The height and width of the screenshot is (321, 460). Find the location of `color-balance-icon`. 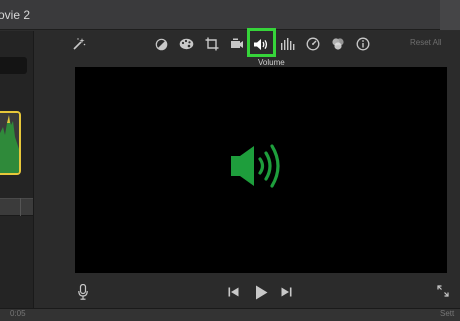

color-balance-icon is located at coordinates (161, 44).